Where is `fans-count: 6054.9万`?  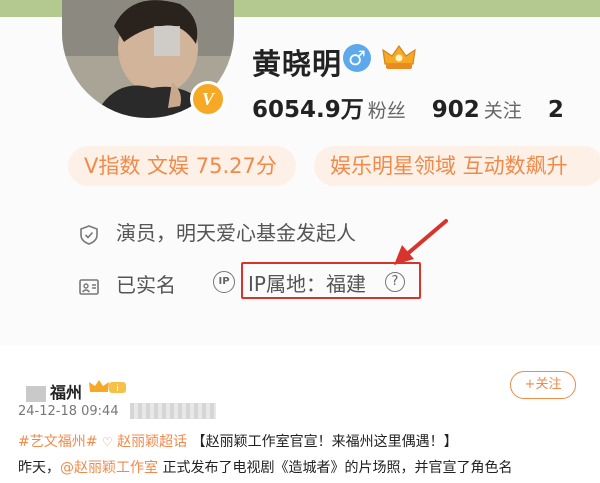
fans-count: 6054.9万 is located at coordinates (308, 110).